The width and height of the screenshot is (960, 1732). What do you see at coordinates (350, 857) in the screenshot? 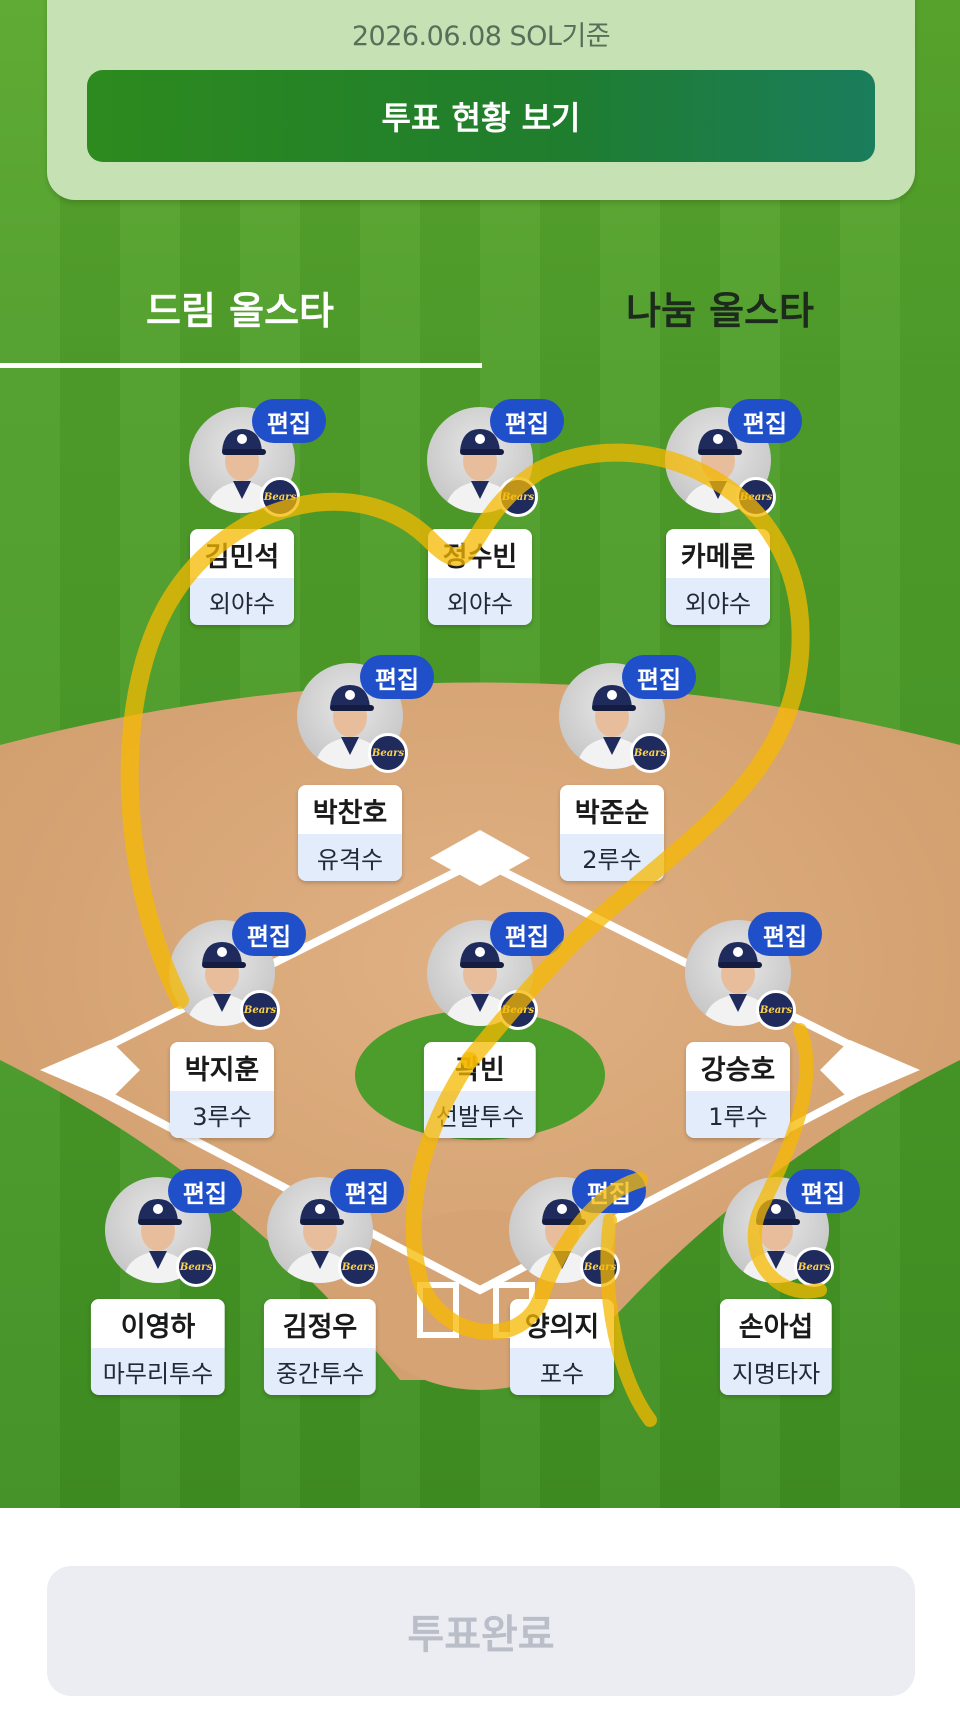
I see `player-position: 유격수` at bounding box center [350, 857].